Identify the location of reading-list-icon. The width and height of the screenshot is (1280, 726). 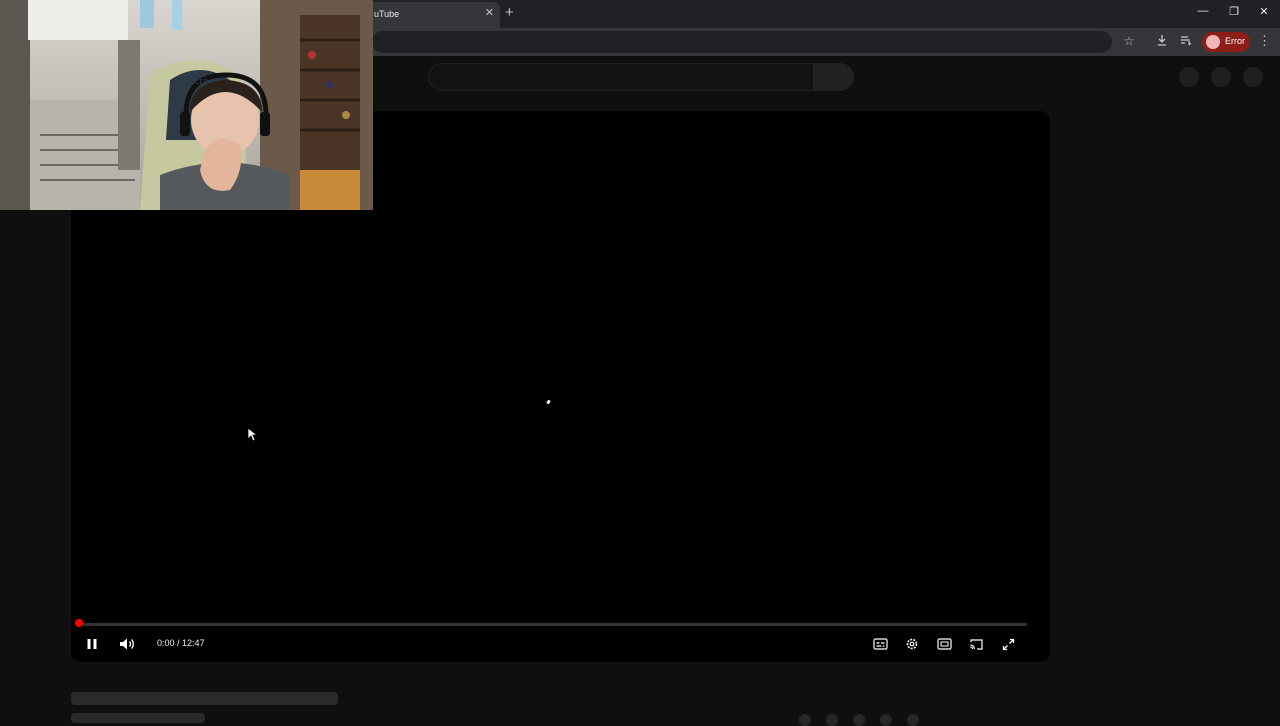
(1186, 41).